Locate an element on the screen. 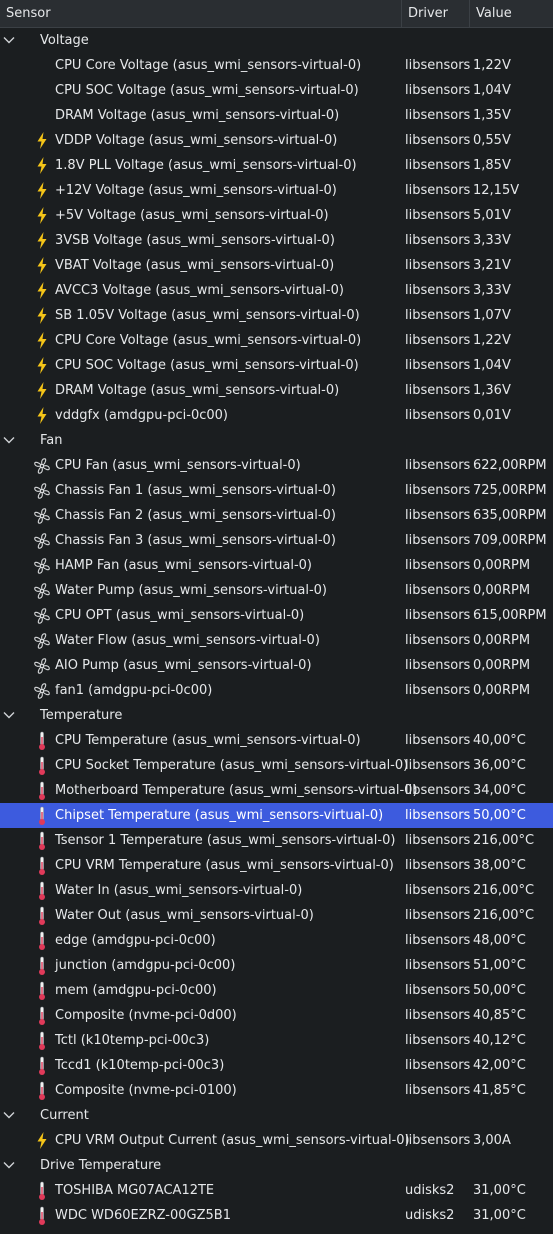  sensor-name: Composite (nvme-pci-0100) is located at coordinates (146, 1090).